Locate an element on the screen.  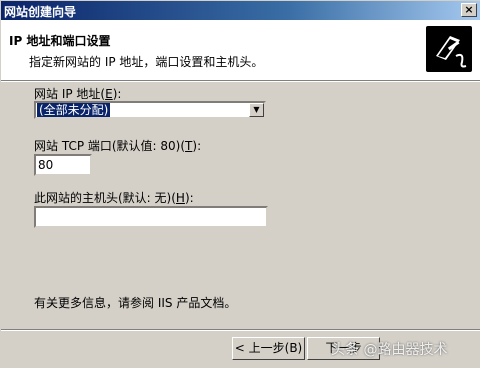
info-text: 有关更多信息，请参阅 IIS 产品文档。 is located at coordinates (135, 303).